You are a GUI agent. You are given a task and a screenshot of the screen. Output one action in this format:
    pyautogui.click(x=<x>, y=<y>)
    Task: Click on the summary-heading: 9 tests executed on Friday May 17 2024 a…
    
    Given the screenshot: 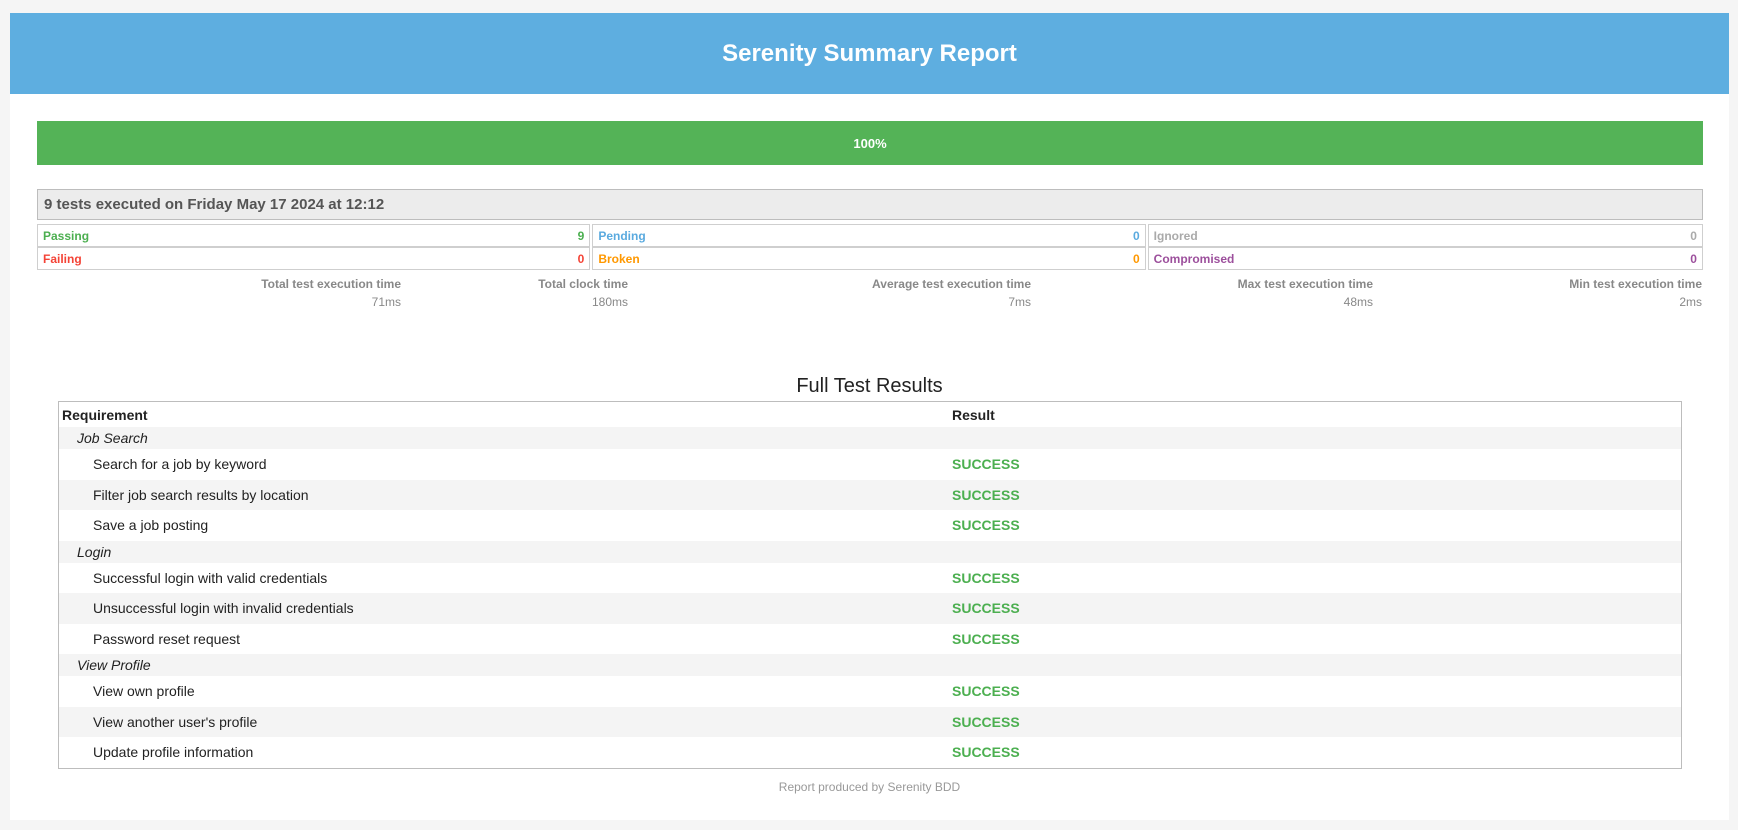 What is the action you would take?
    pyautogui.click(x=870, y=204)
    